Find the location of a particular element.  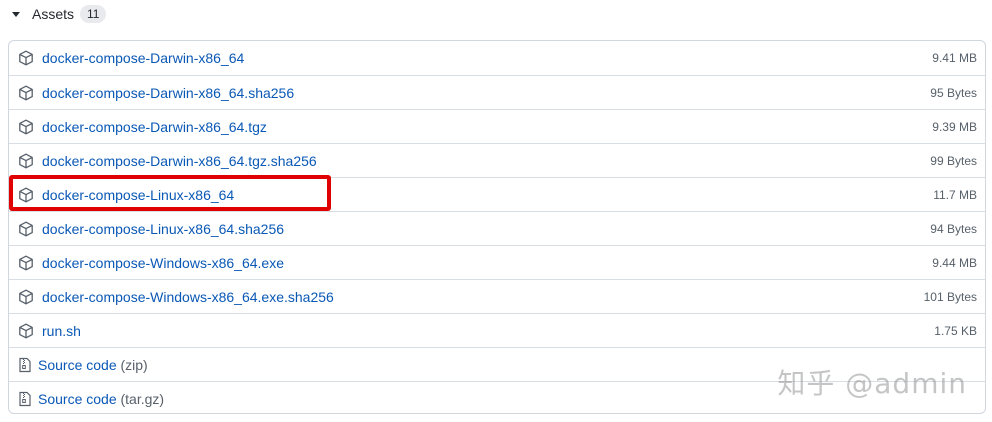

asset-link: docker-compose-Windows-x86_64.exe is located at coordinates (163, 263).